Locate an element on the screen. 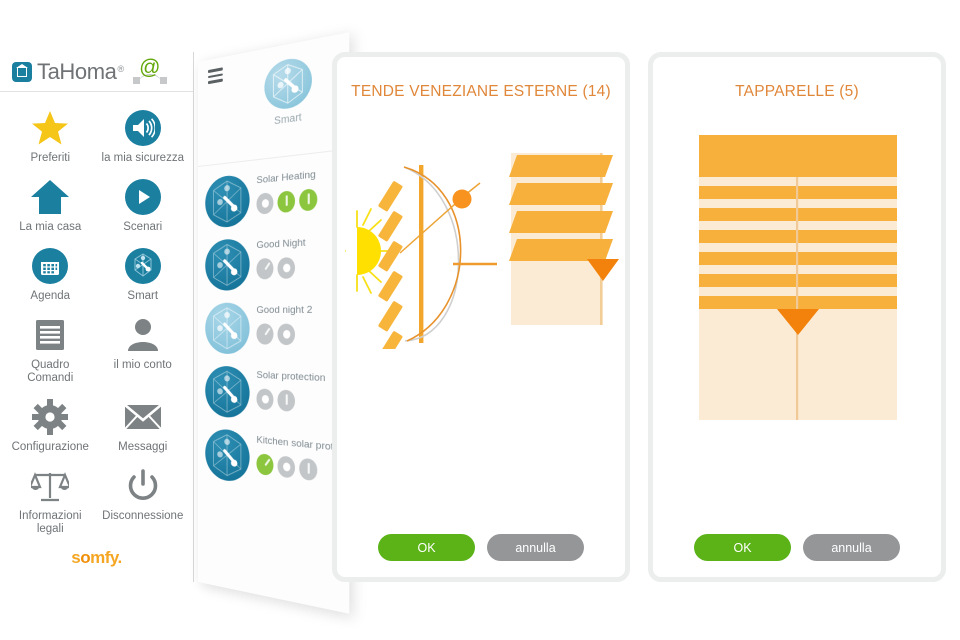 The image size is (960, 640). sidebar-label: Agenda is located at coordinates (50, 296).